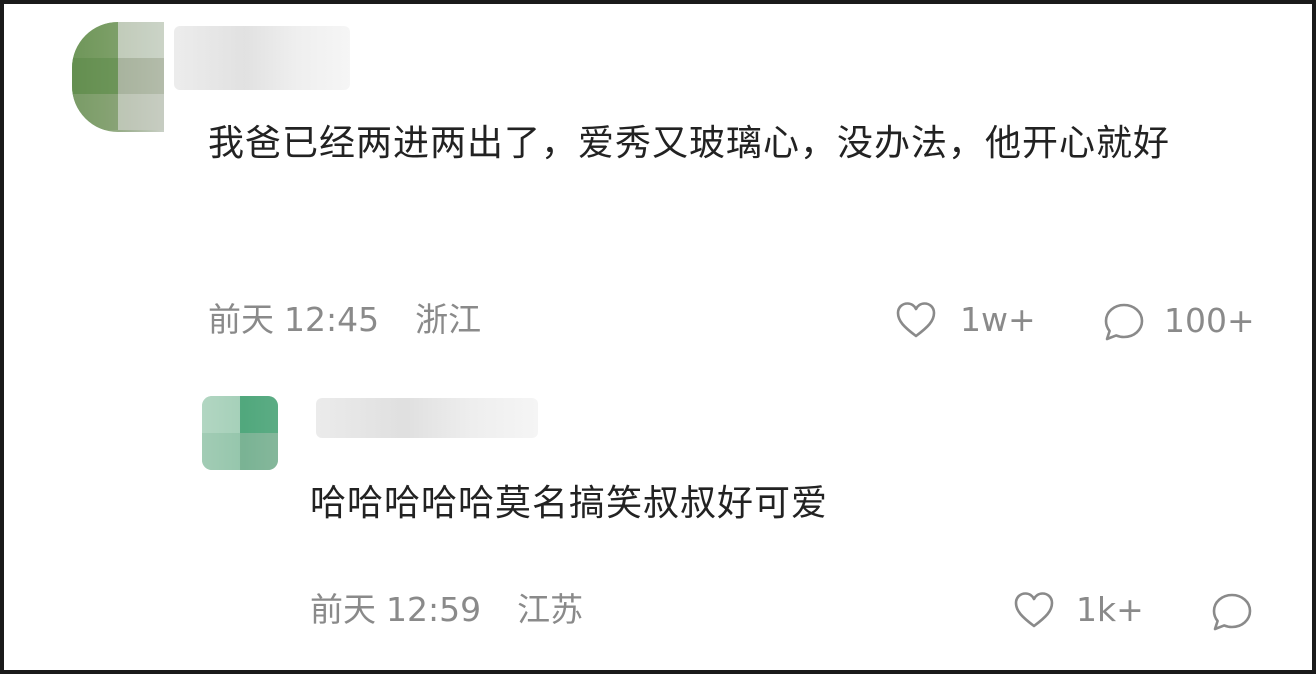 The image size is (1316, 674). Describe the element at coordinates (118, 77) in the screenshot. I see `avatar` at that location.